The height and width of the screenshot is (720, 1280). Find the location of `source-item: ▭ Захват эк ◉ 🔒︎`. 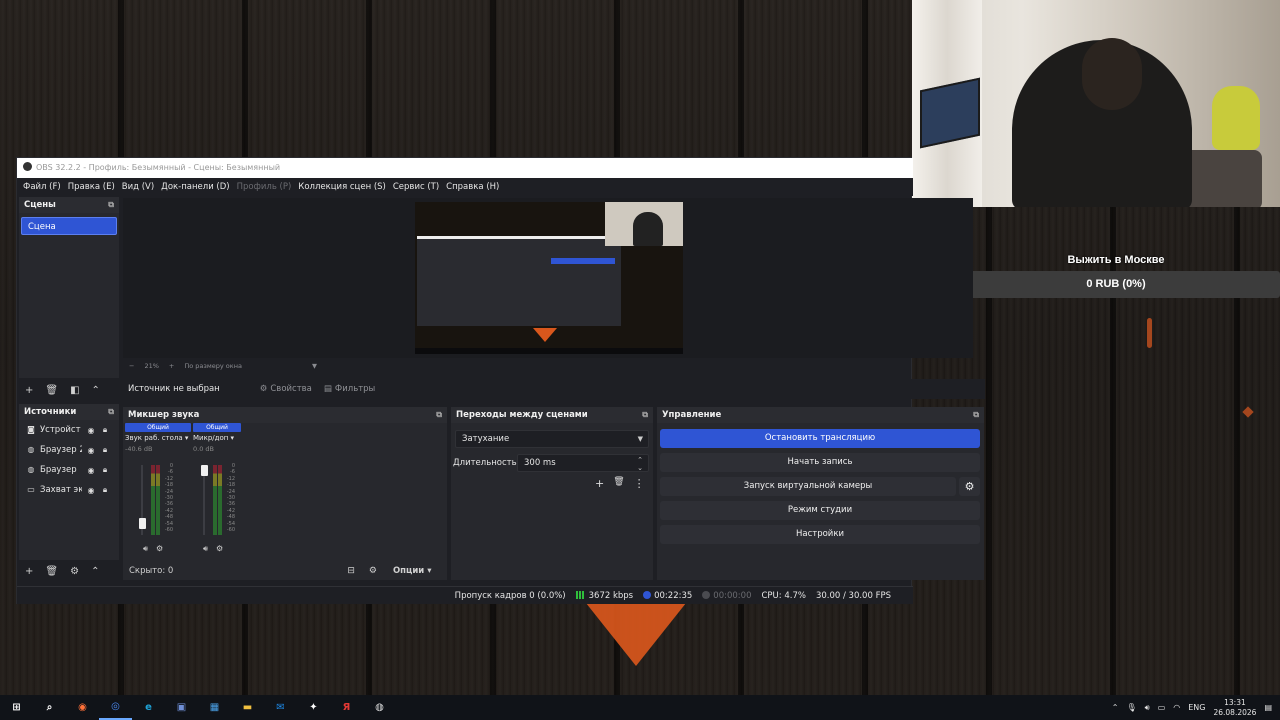

source-item: ▭ Захват эк ◉ 🔒︎ is located at coordinates (69, 490).